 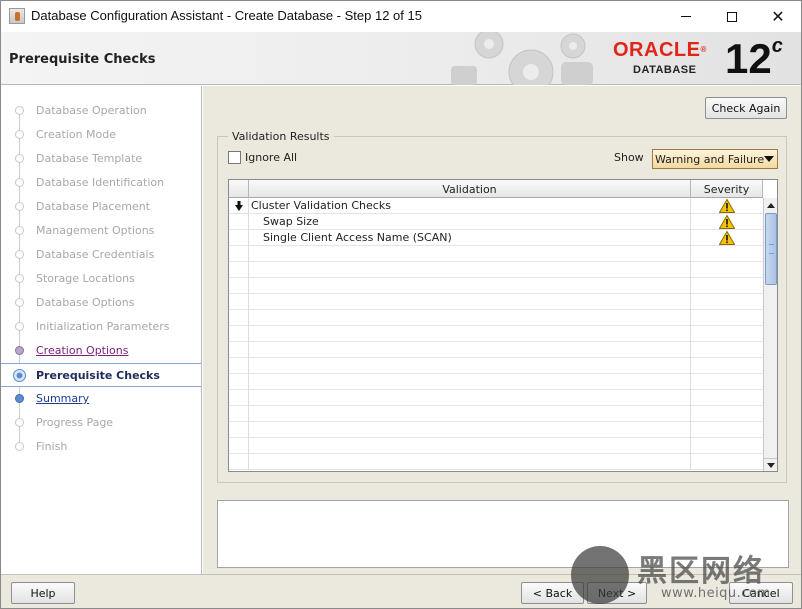 I want to click on collapse-arrow-icon, so click(x=239, y=206).